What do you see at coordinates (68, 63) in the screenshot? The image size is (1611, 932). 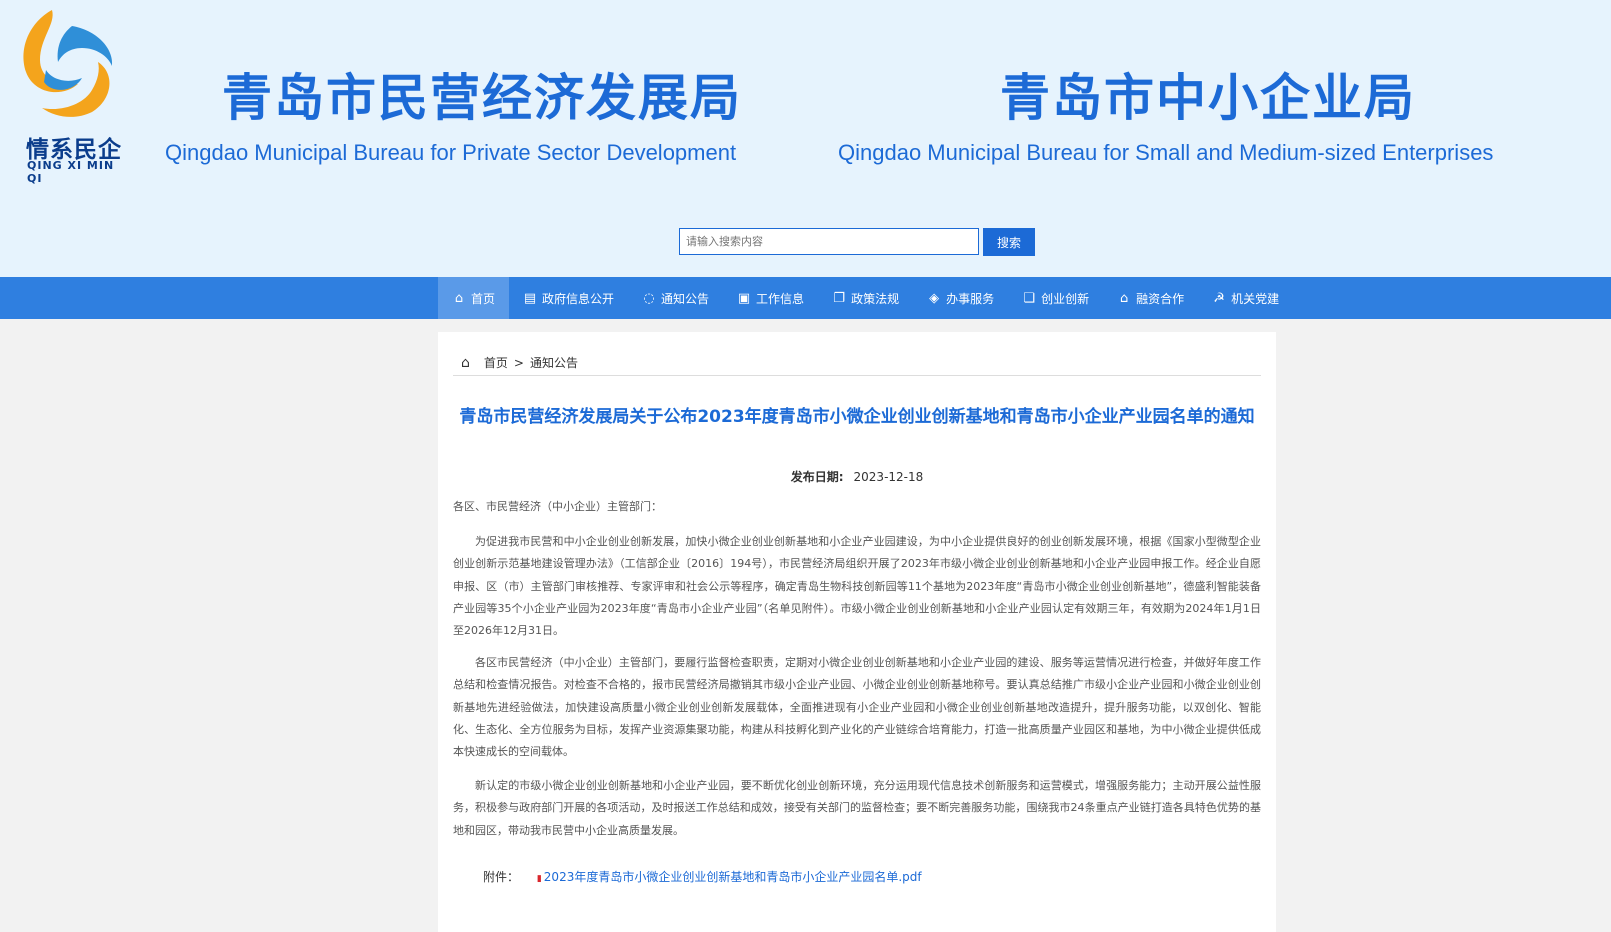 I see `logo-emblem-icon` at bounding box center [68, 63].